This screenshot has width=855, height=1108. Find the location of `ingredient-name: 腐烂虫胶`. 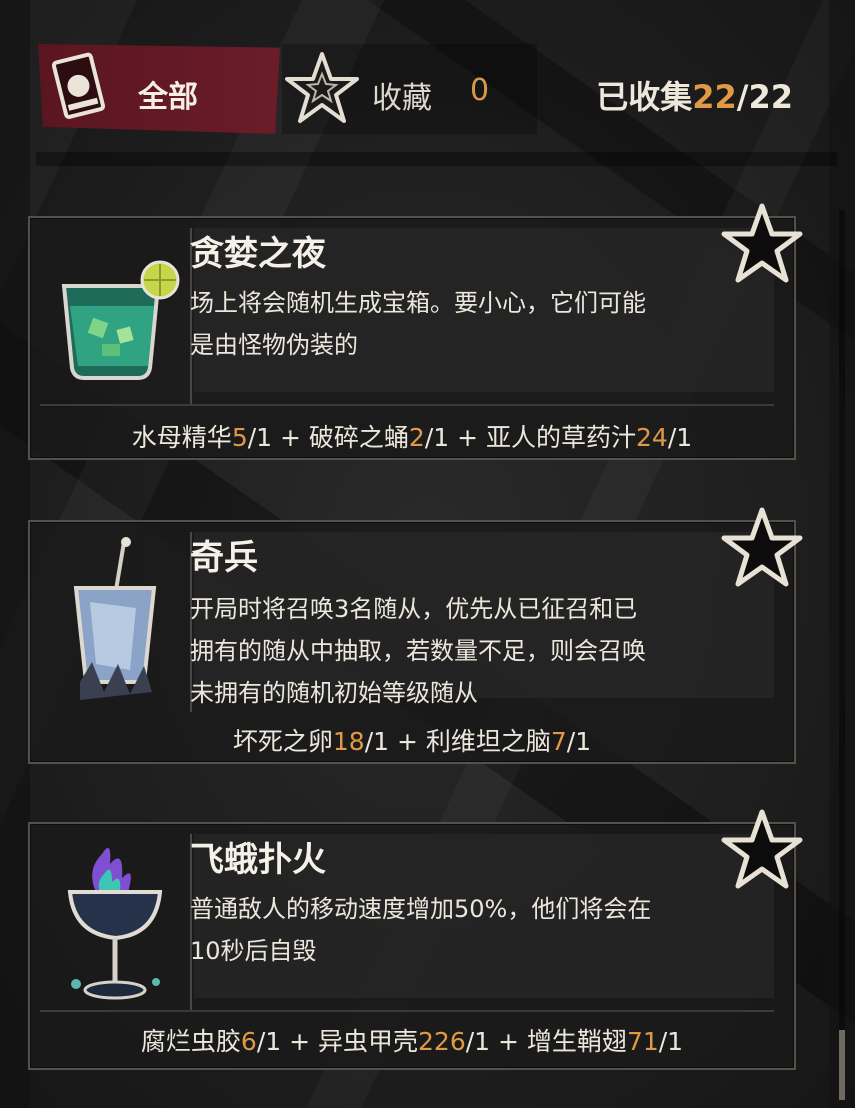

ingredient-name: 腐烂虫胶 is located at coordinates (190, 1041).